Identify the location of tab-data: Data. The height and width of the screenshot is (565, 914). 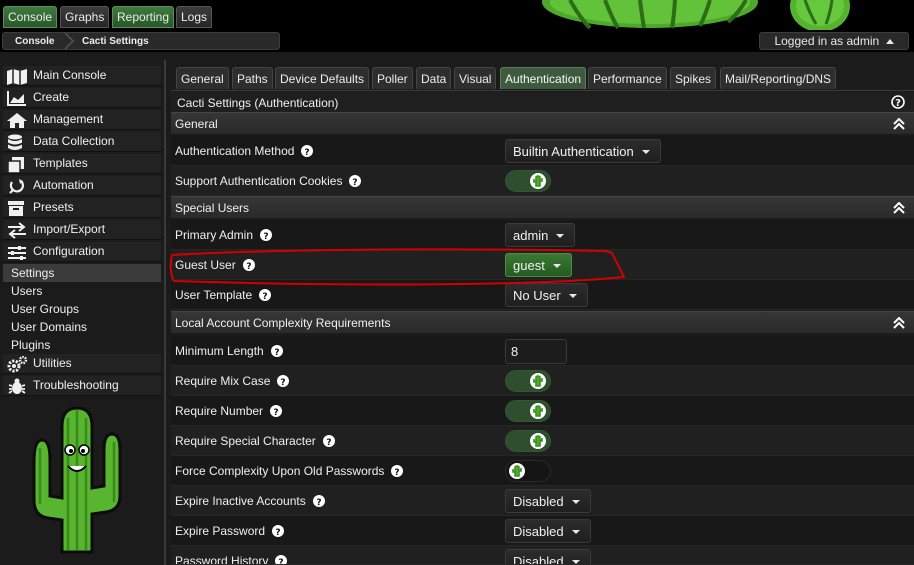
(434, 78).